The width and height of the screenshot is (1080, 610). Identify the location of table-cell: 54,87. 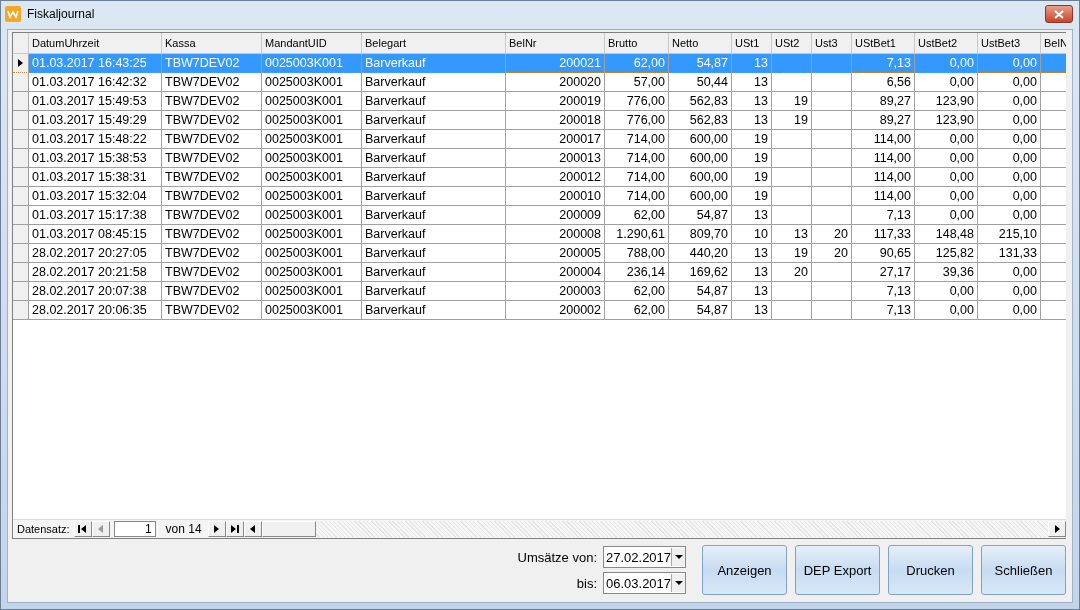
(700, 310).